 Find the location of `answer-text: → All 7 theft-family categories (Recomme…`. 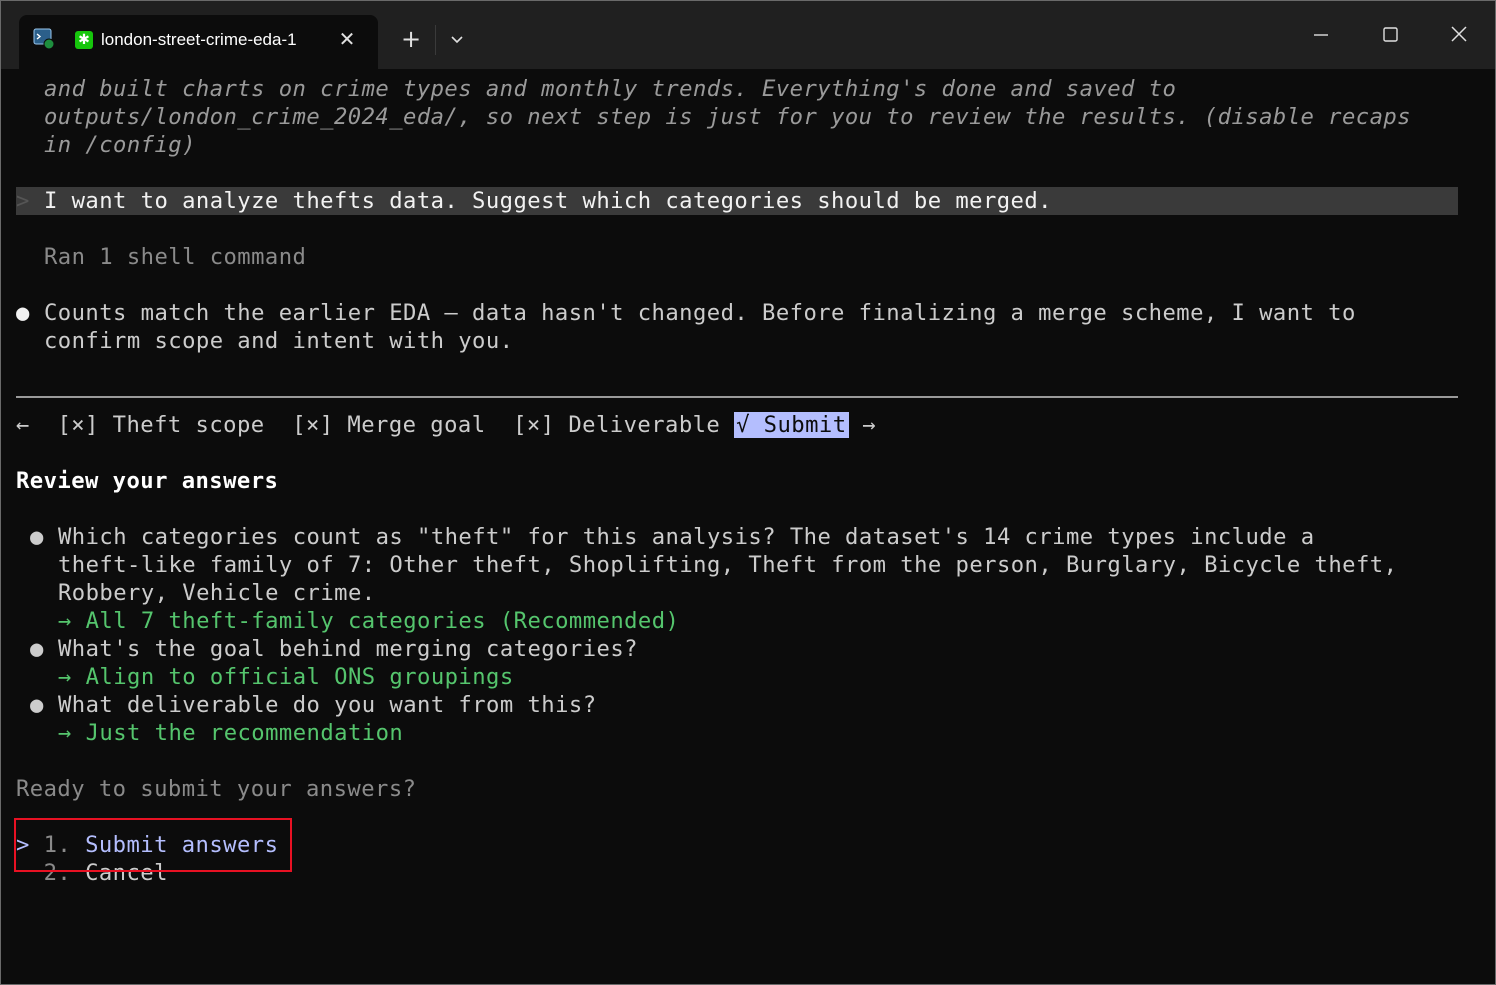

answer-text: → All 7 theft-family categories (Recomme… is located at coordinates (369, 621).